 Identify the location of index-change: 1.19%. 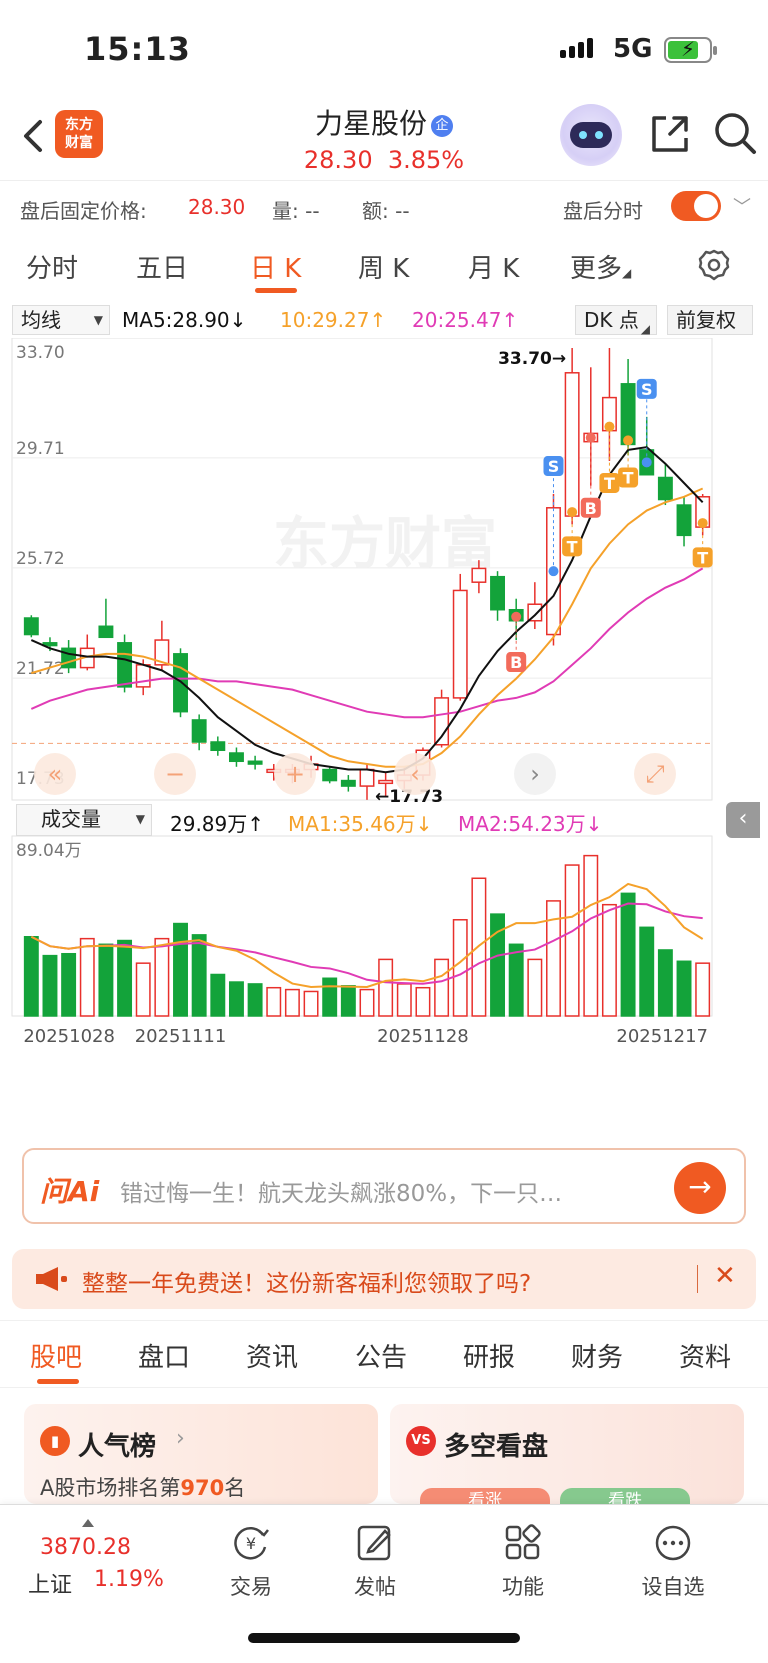
(129, 1579).